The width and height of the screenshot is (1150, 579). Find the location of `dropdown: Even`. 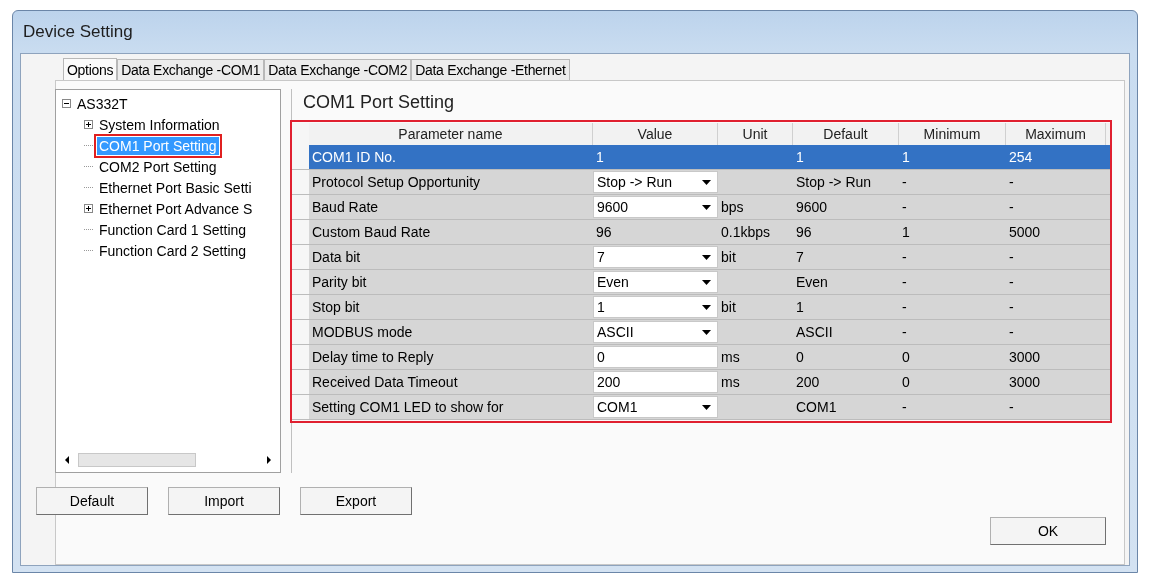

dropdown: Even is located at coordinates (655, 282).